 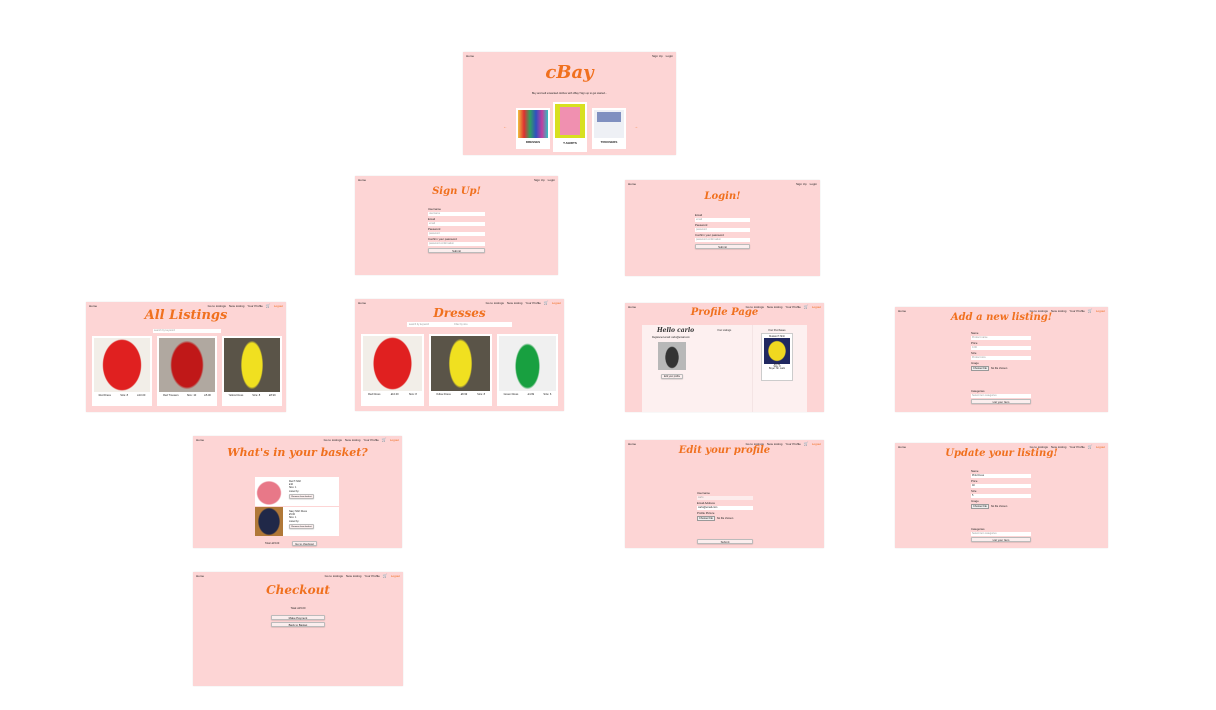 I want to click on size-input: Product size, so click(x=1001, y=358).